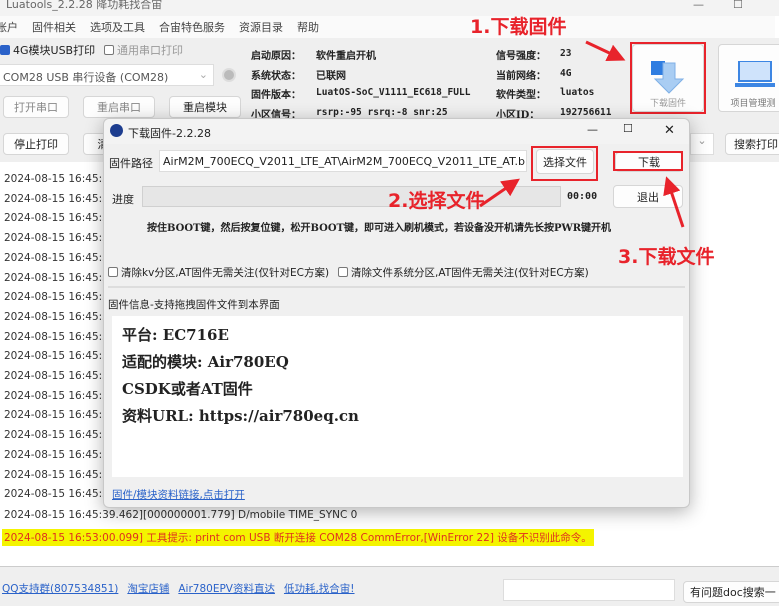  Describe the element at coordinates (582, 196) in the screenshot. I see `elapsed-time: 00:00` at that location.